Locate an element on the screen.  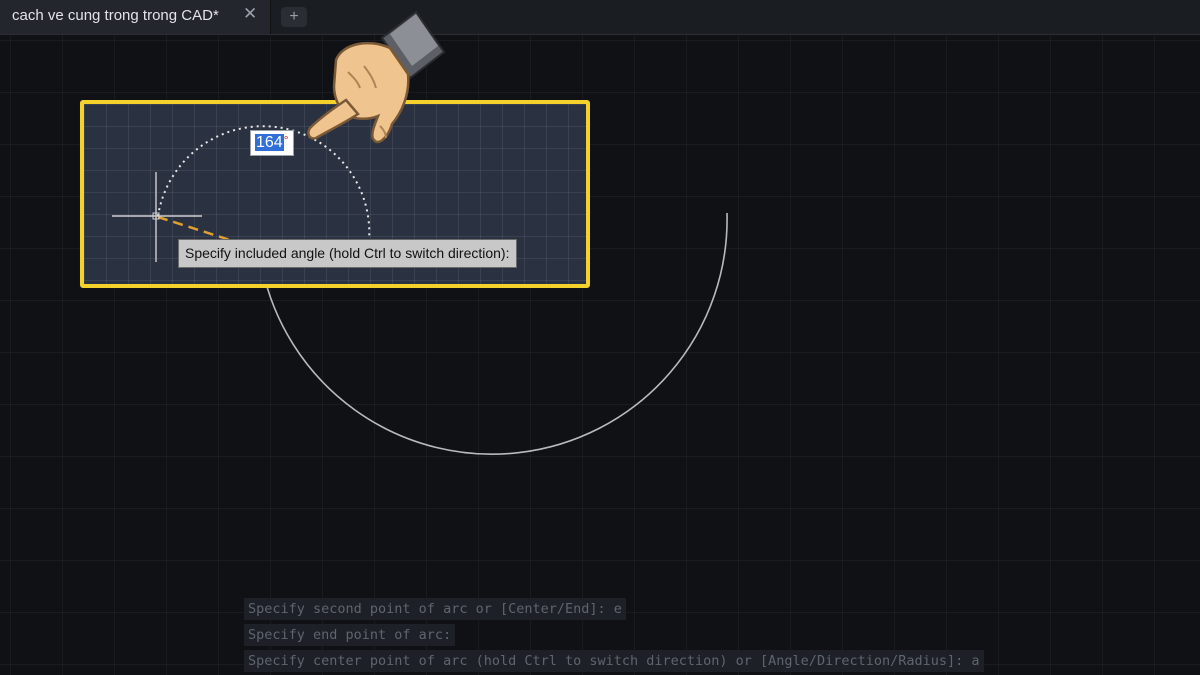
document-tab-bar: cach ve cung trong trong CAD* ✕ + is located at coordinates (600, 17).